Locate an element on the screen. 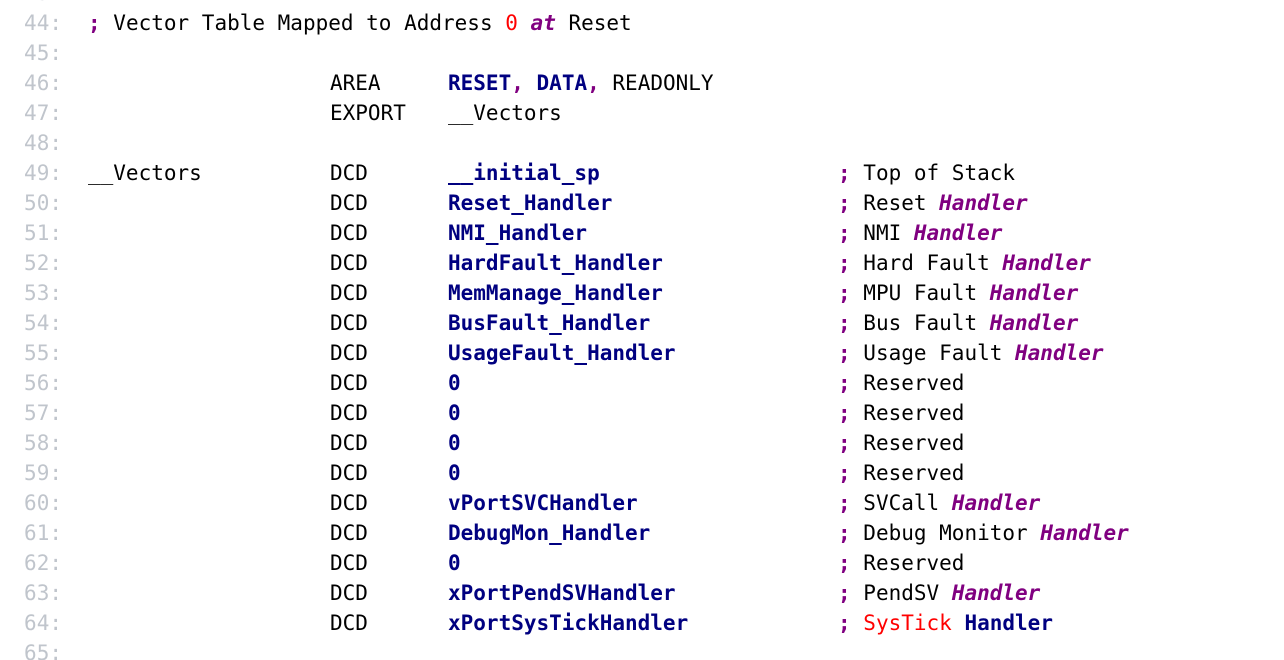 The width and height of the screenshot is (1284, 660). code-token-symbol: HardFault_Handler is located at coordinates (555, 263).